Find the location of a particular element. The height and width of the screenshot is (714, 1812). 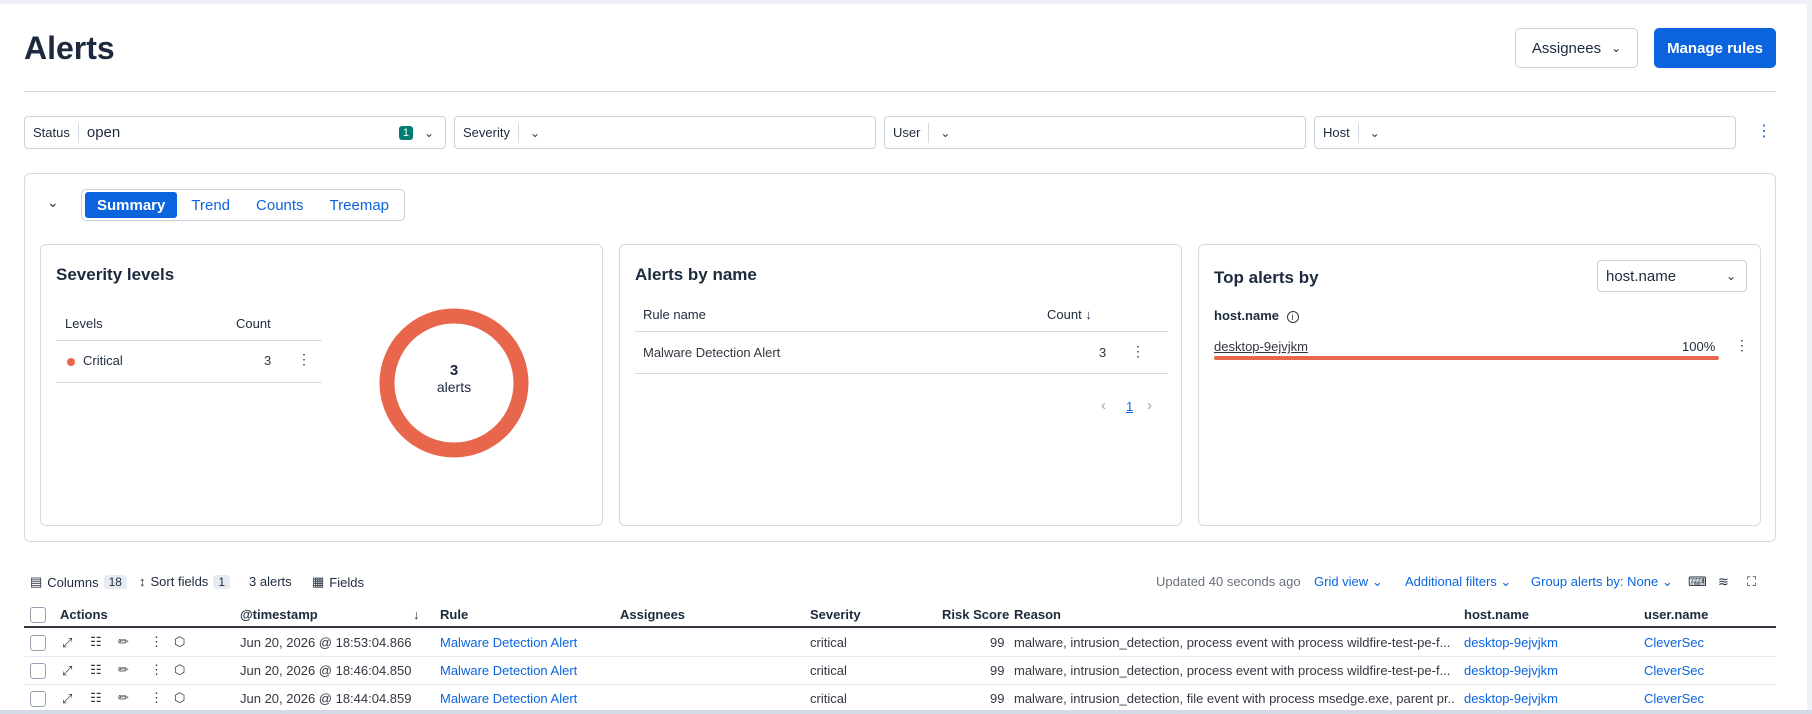

severity-cell: critical is located at coordinates (828, 670).